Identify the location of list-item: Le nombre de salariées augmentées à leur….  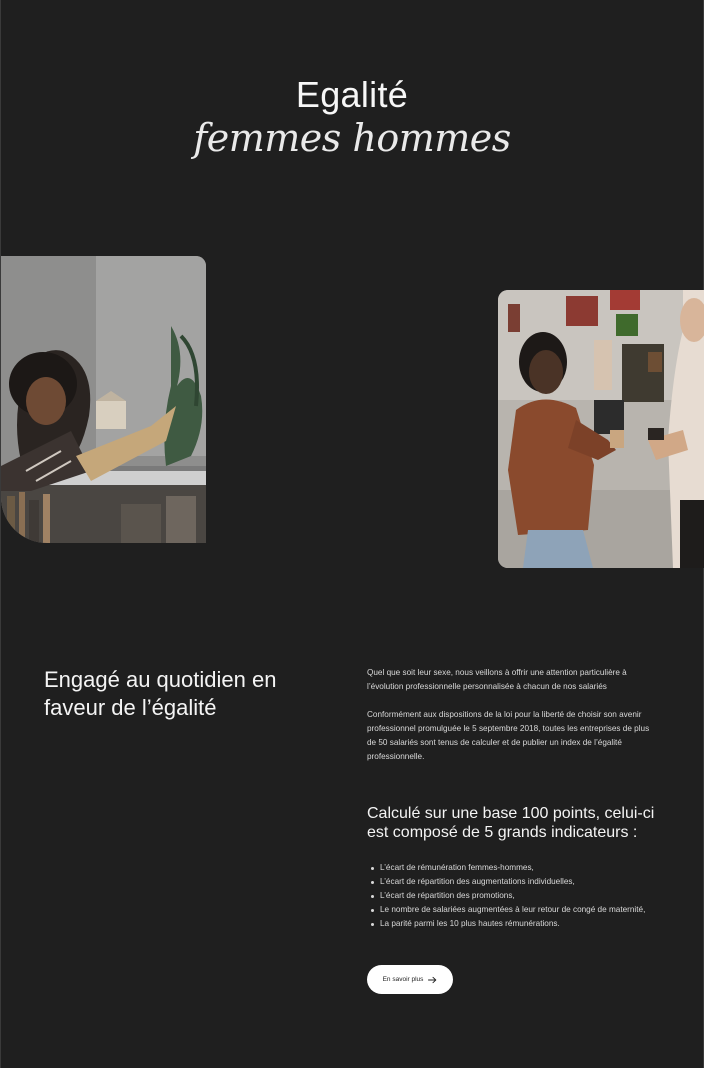
(512, 910).